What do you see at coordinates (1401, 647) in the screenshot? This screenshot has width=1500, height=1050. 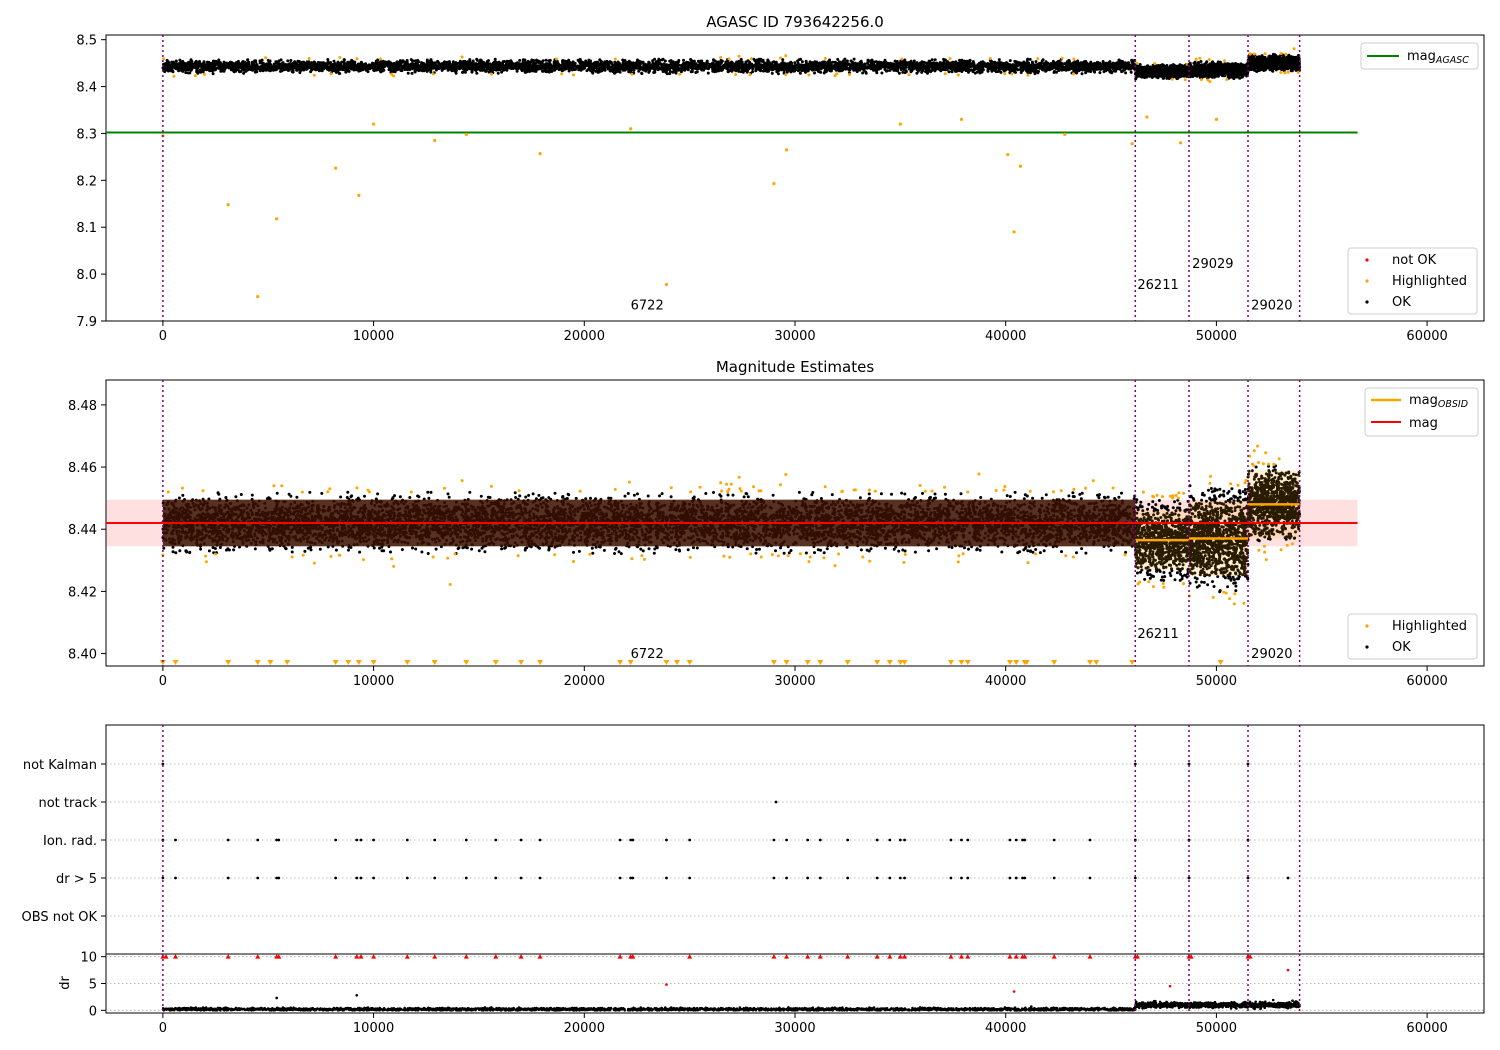 I see `legend2-ok-label: OK` at bounding box center [1401, 647].